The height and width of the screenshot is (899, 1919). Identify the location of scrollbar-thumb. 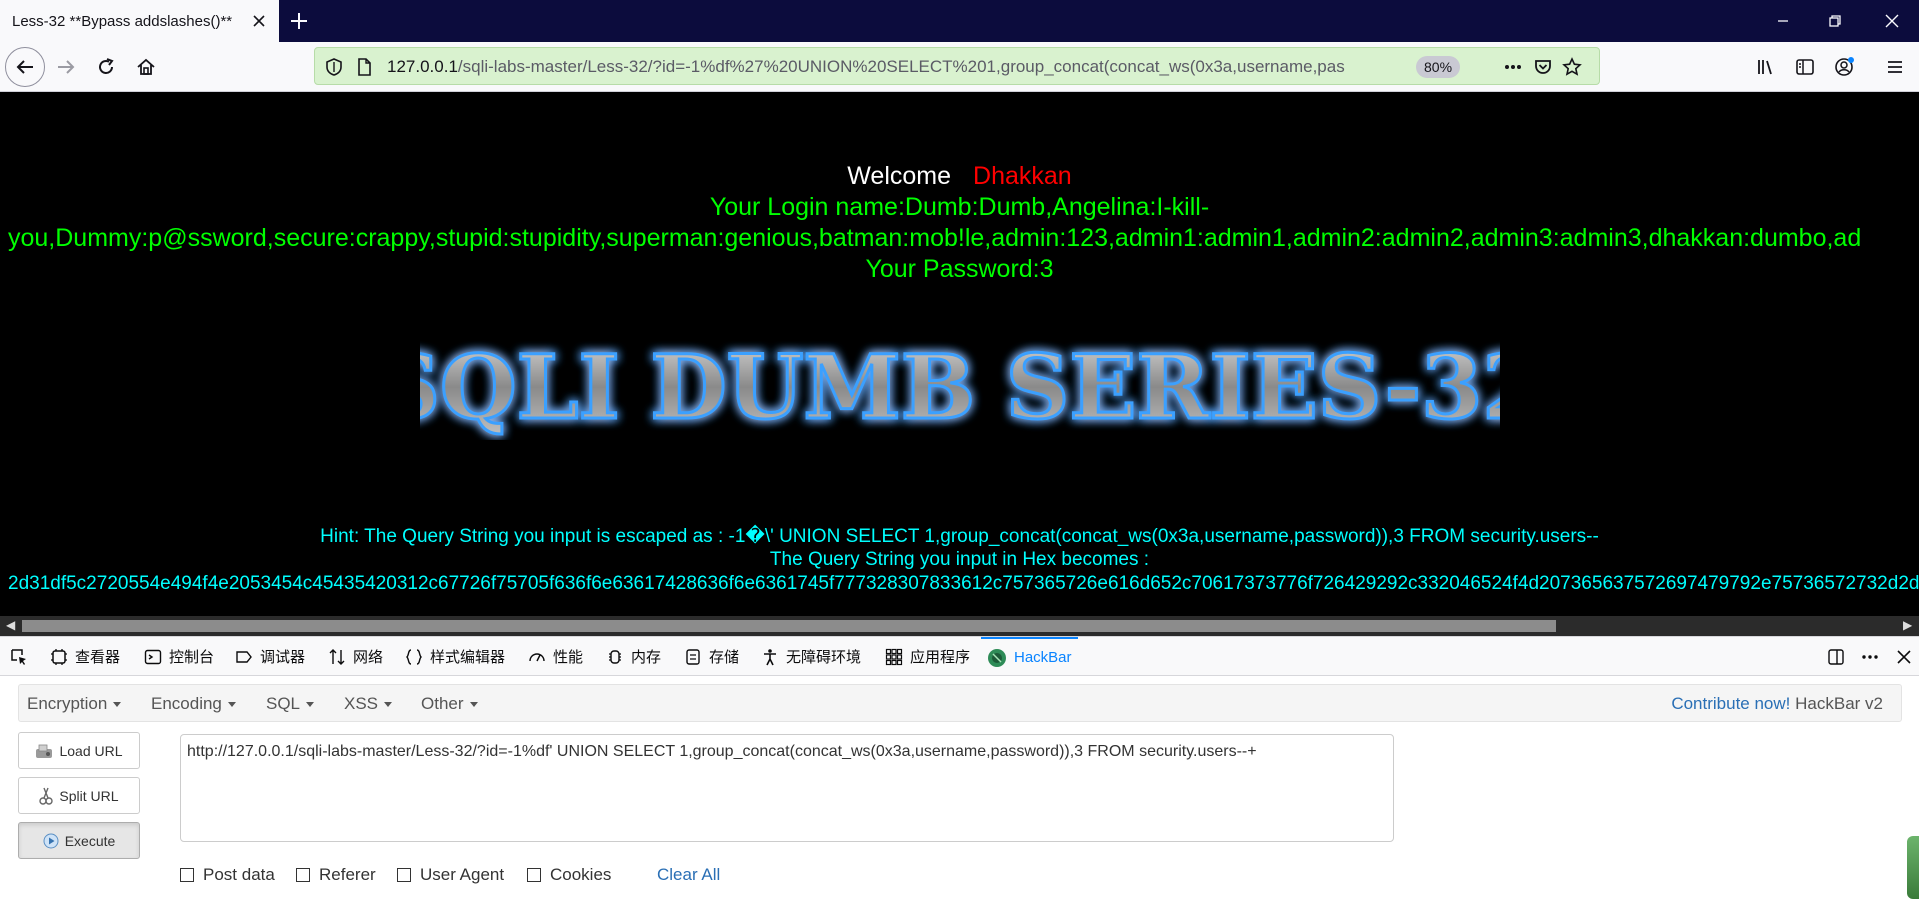
(789, 626).